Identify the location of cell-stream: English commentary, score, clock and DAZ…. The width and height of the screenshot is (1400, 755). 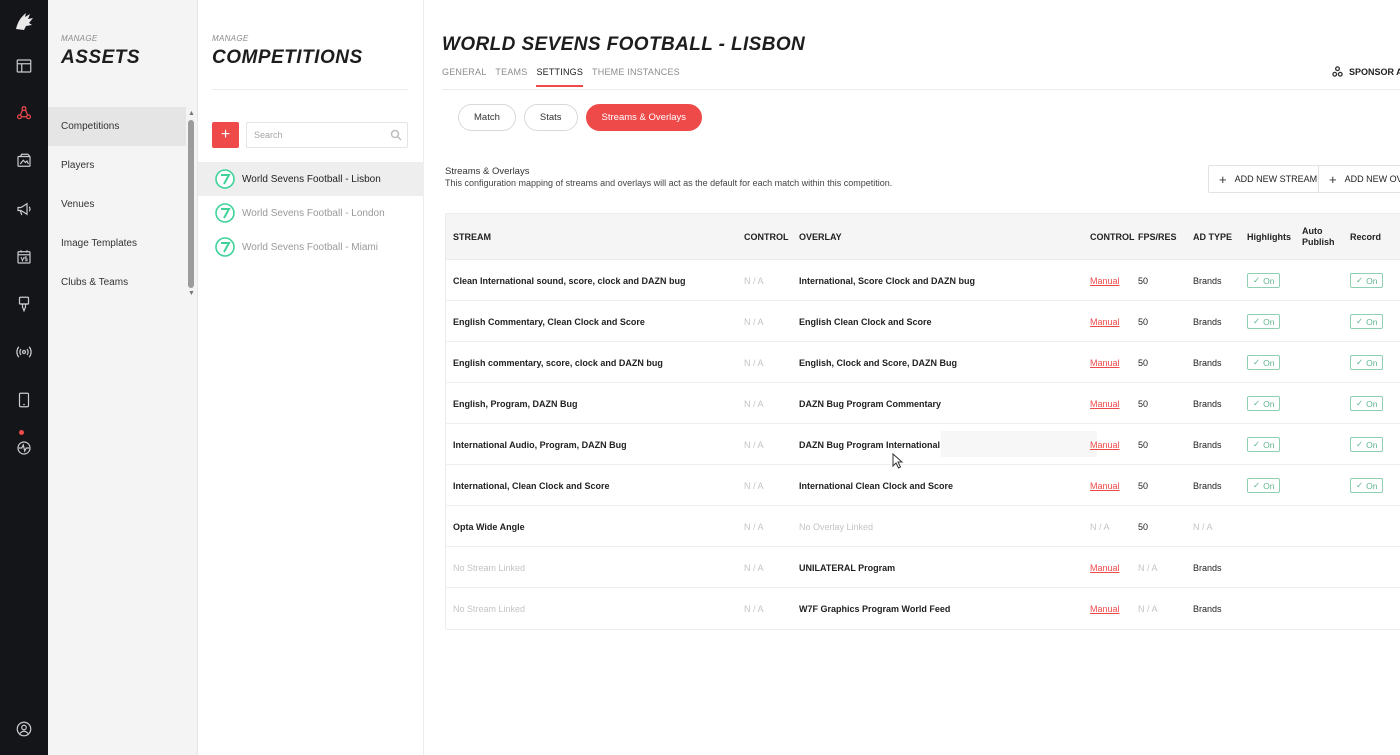
(558, 362).